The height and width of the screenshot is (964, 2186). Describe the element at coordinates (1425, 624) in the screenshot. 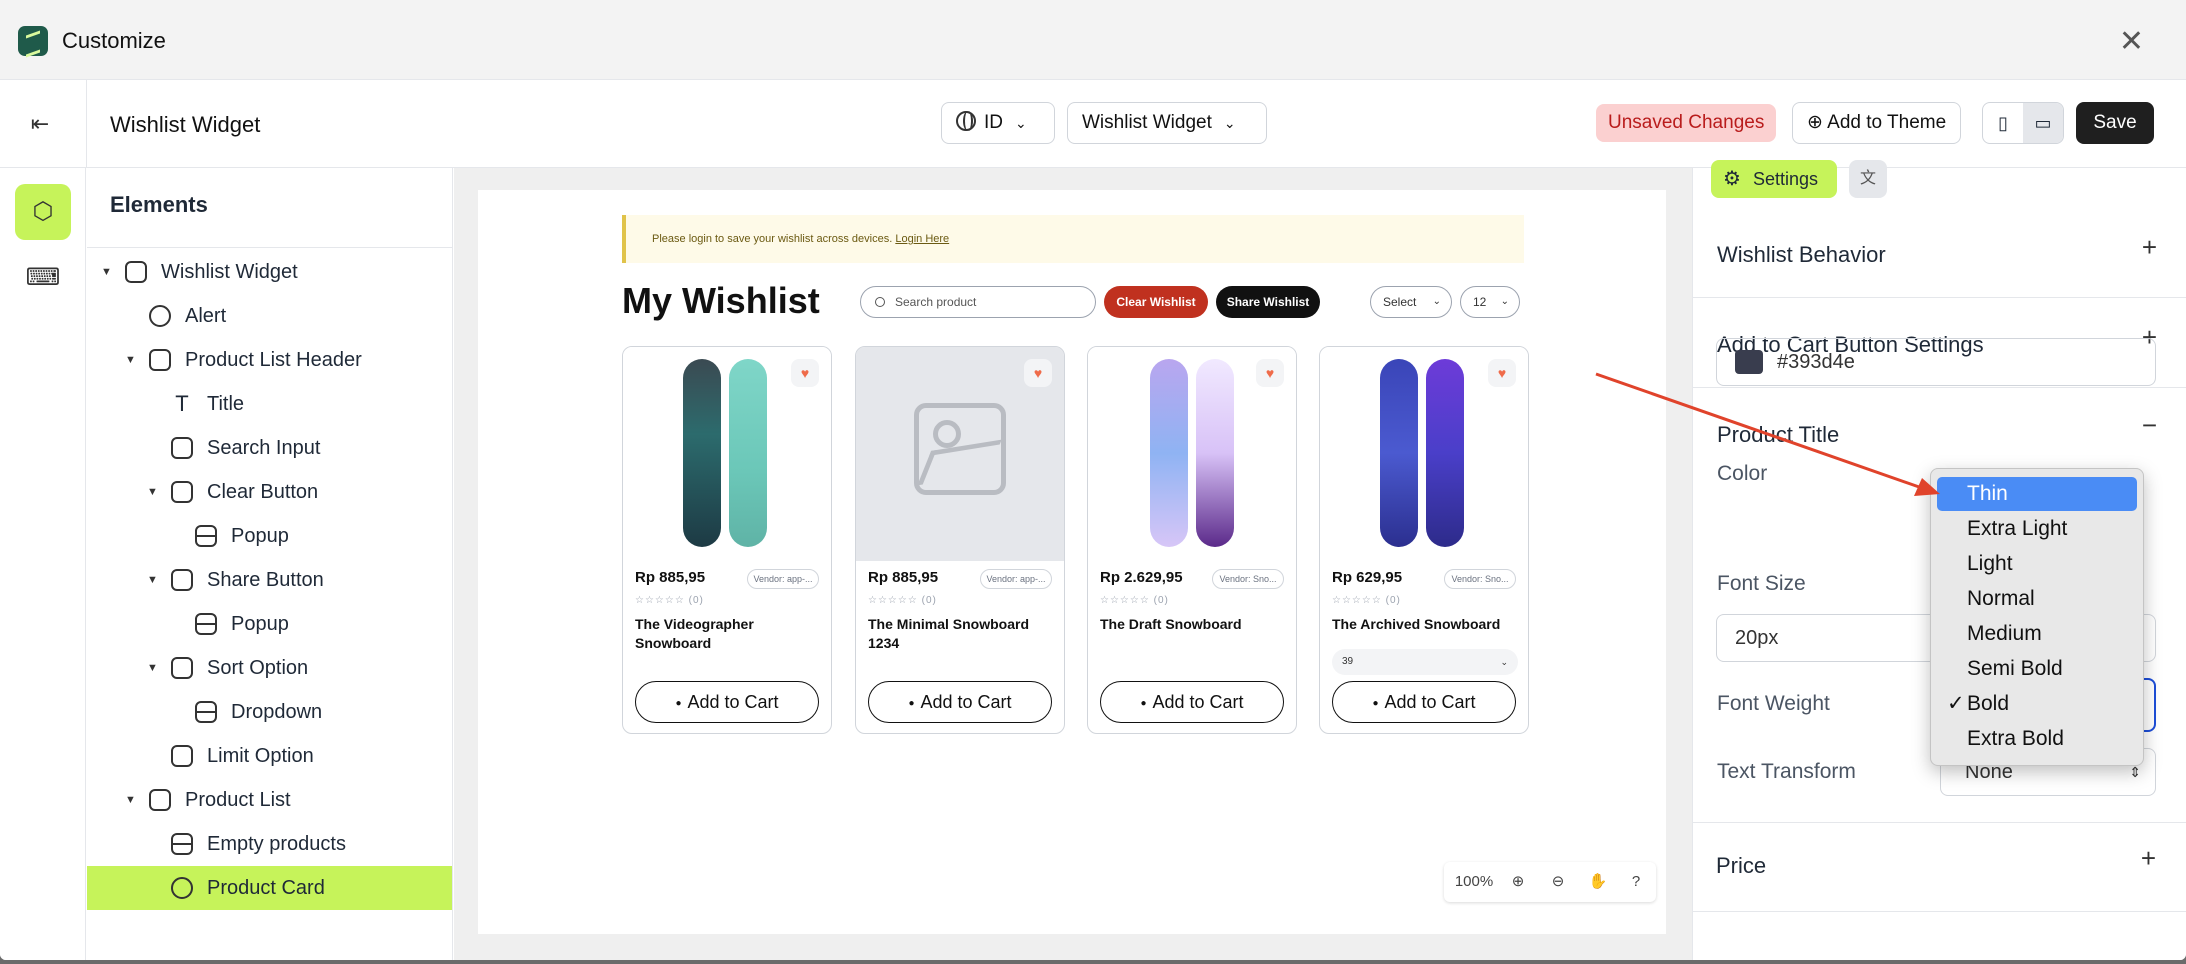

I see `product-title: The Archived Snowboard` at that location.